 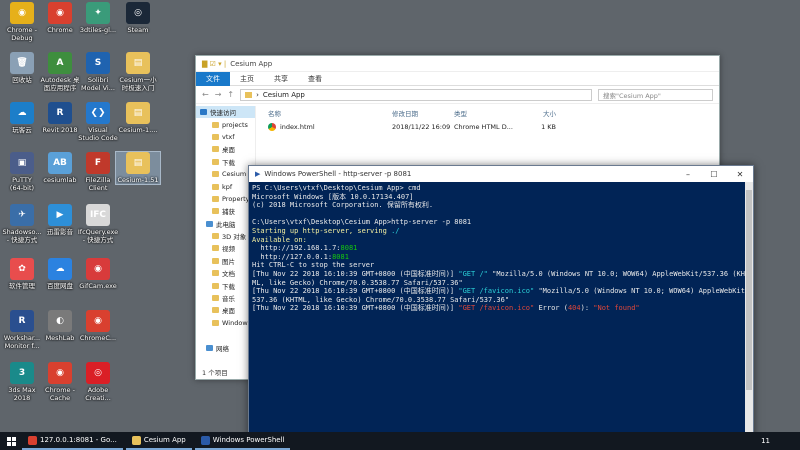 I want to click on sidebar-item: projects, so click(x=225, y=124).